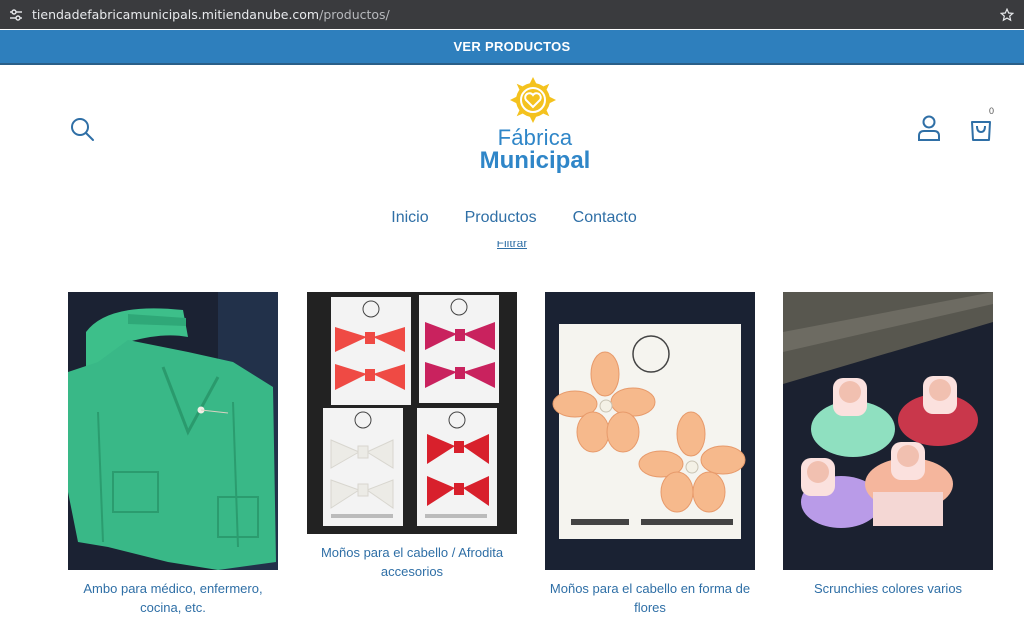  What do you see at coordinates (981, 128) in the screenshot?
I see `shopping-bag-icon` at bounding box center [981, 128].